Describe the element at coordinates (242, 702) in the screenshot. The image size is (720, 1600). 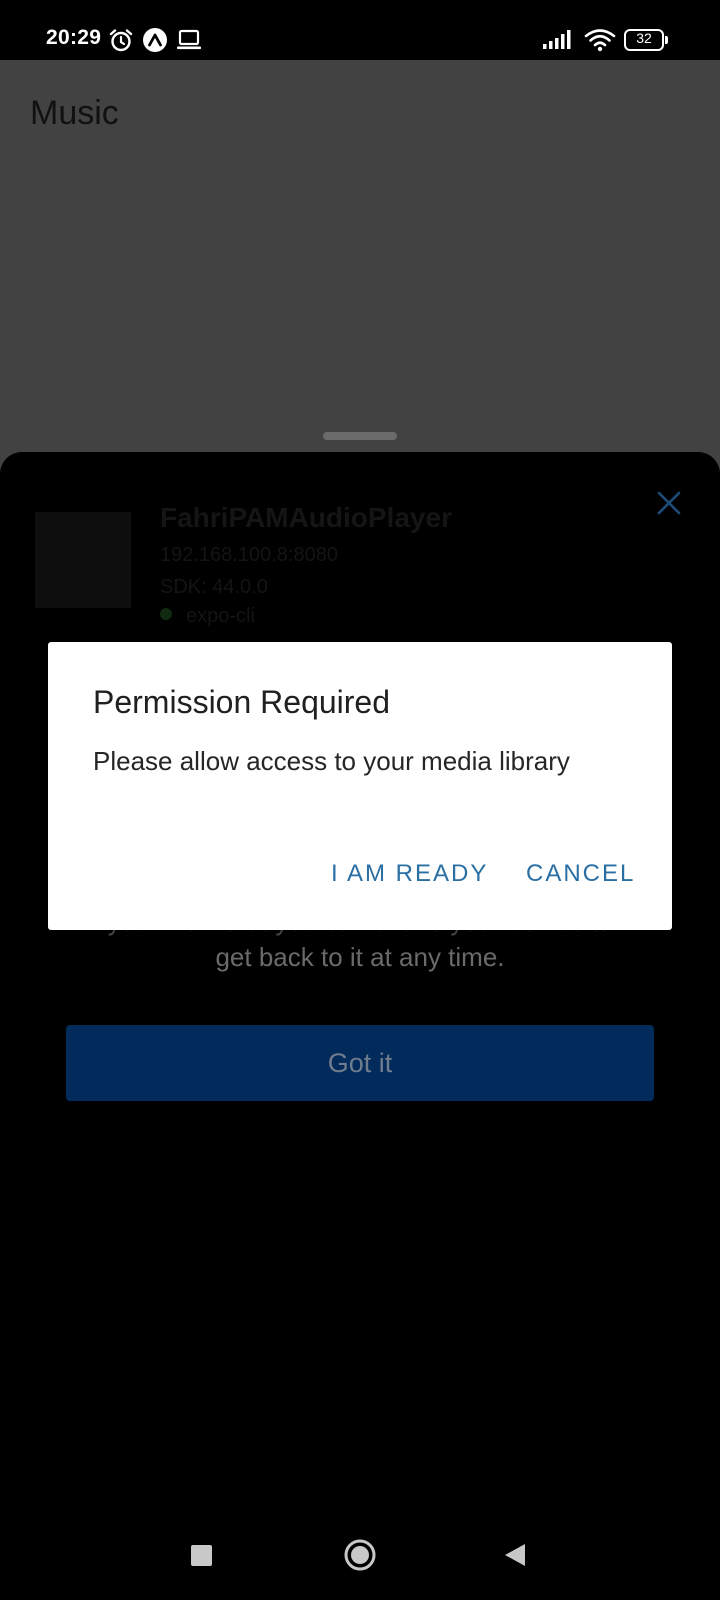
I see `dialog-title: Permission Required` at that location.